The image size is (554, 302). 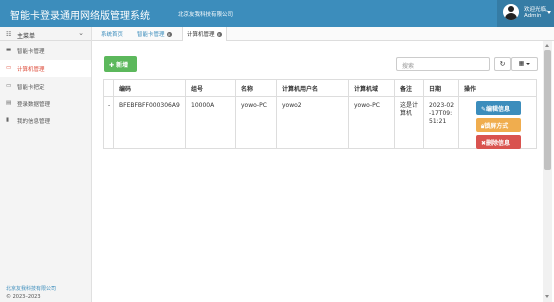 I want to click on footer-company: 北京友我科技有限公司, so click(x=31, y=289).